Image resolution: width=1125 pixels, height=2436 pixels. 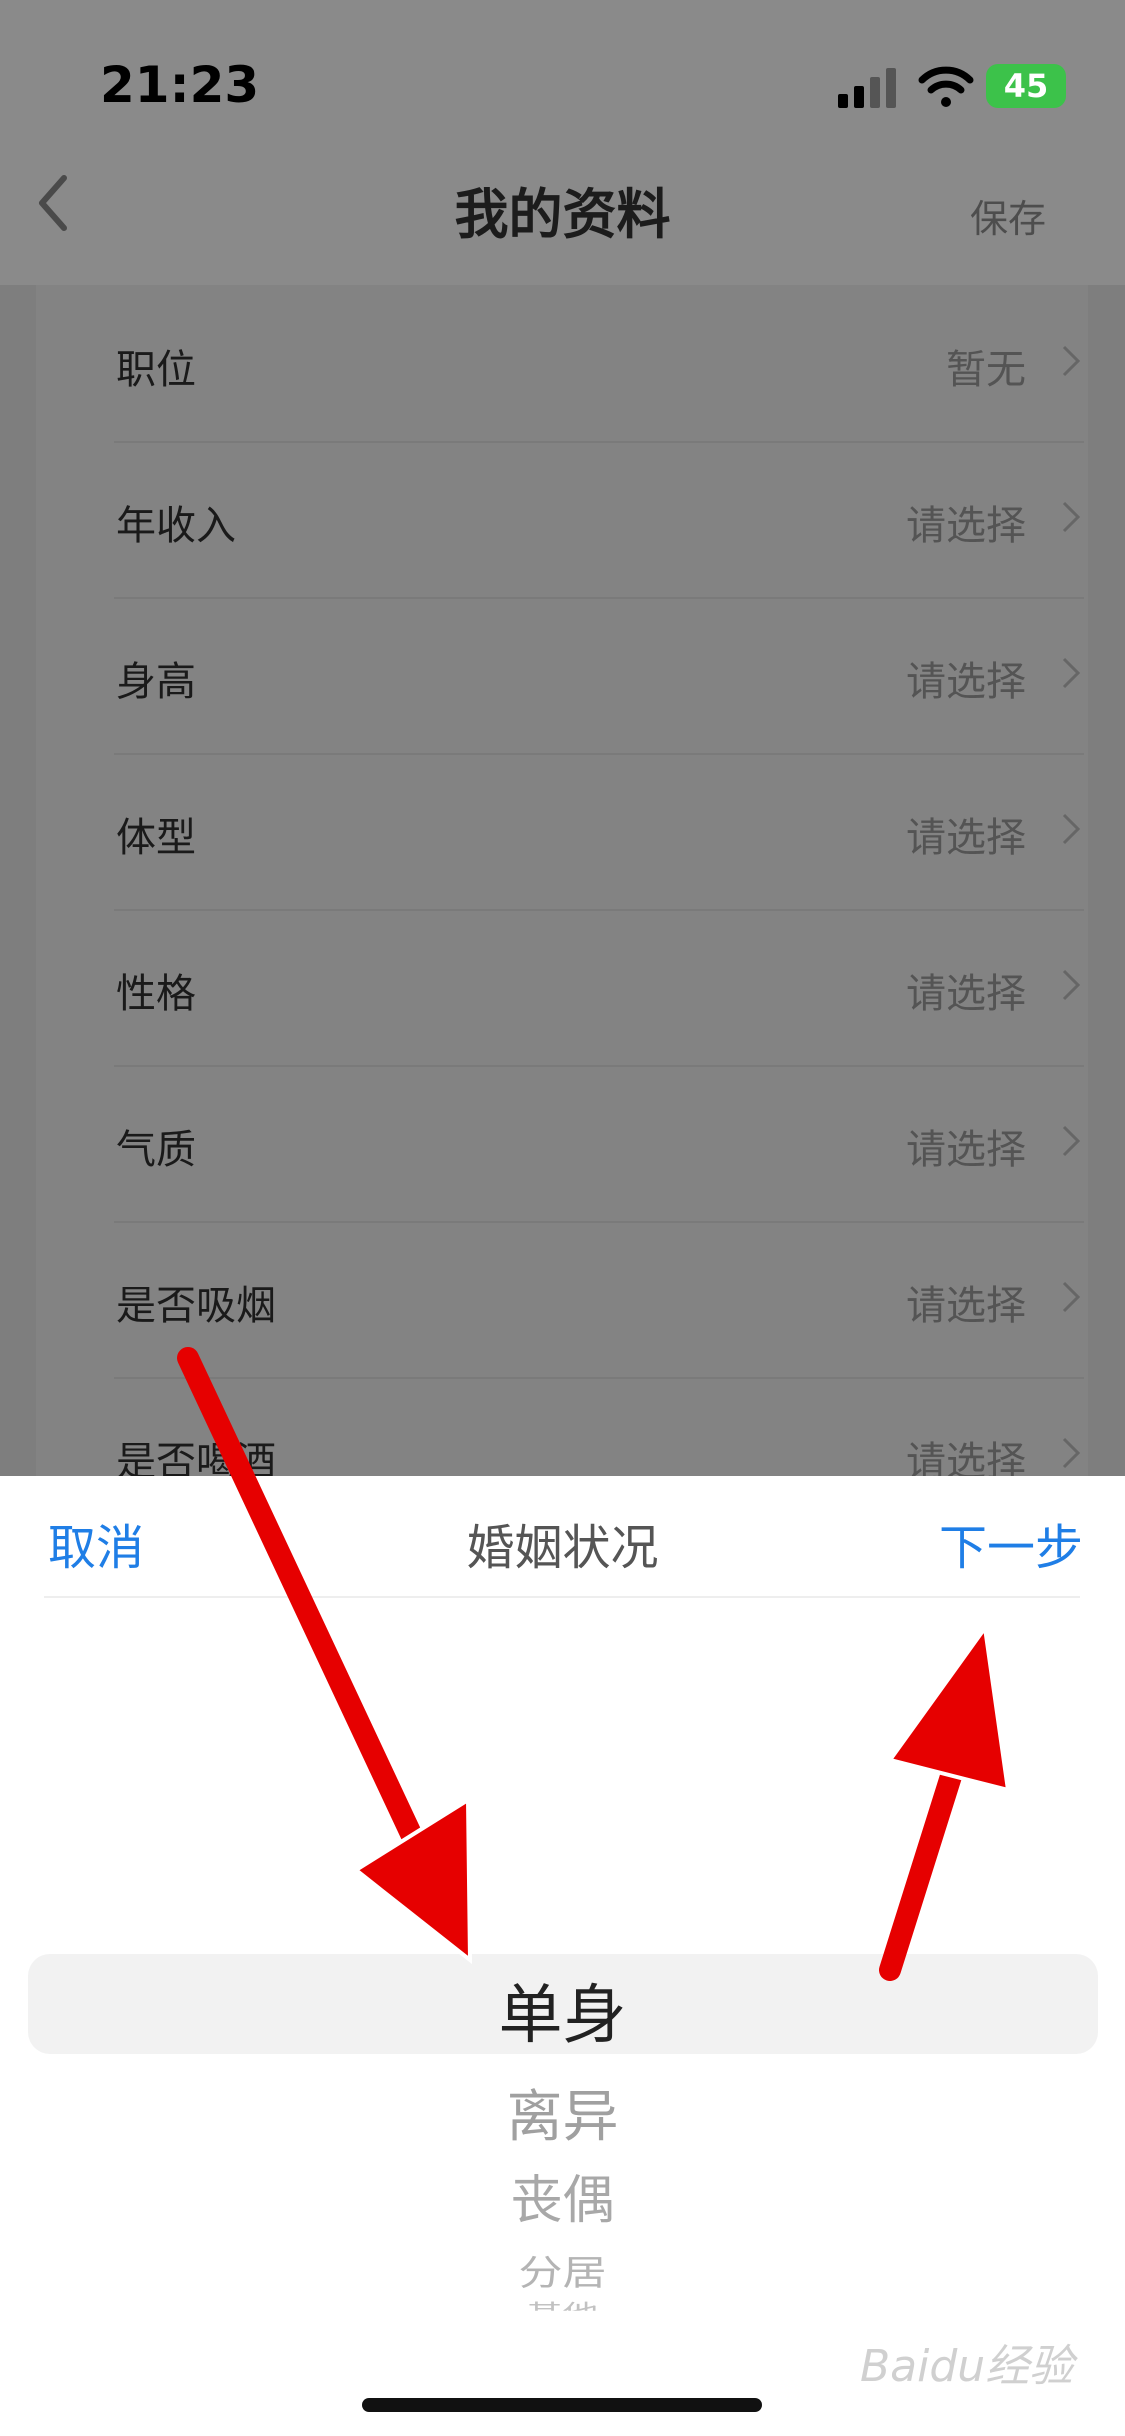 What do you see at coordinates (176, 526) in the screenshot?
I see `row-label: 年收入` at bounding box center [176, 526].